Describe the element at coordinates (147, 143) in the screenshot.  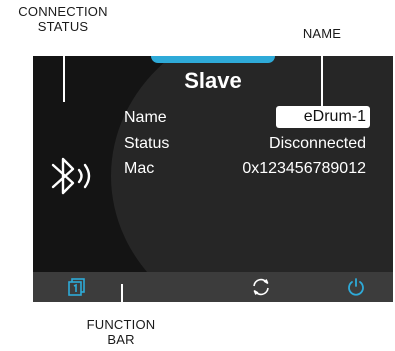
I see `status-label: Status` at that location.